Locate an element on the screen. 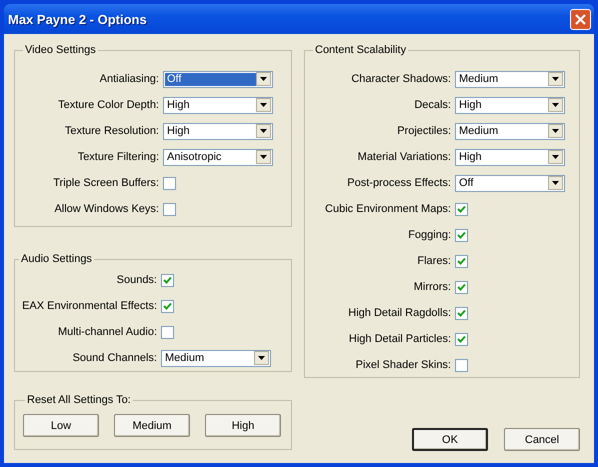 The height and width of the screenshot is (467, 598). reset-button: High is located at coordinates (243, 425).